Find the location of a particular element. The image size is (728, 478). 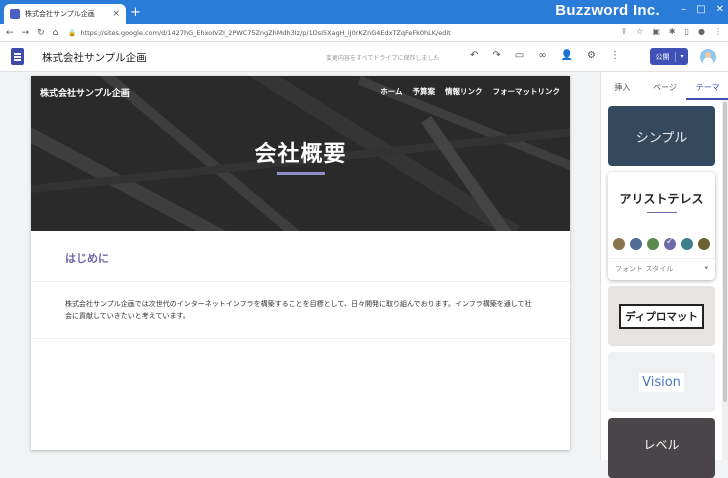

google-sites-logo-icon is located at coordinates (17, 56).